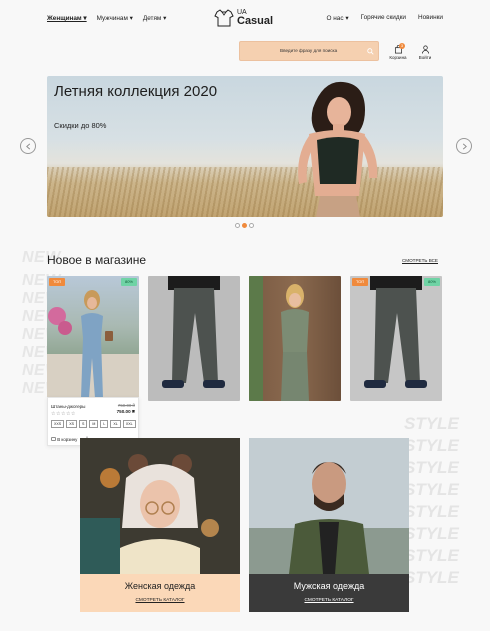  Describe the element at coordinates (370, 51) in the screenshot. I see `search-icon` at that location.